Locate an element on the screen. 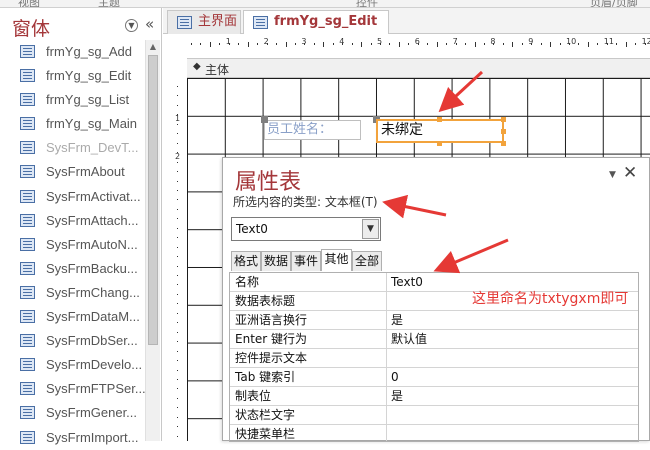  scroll-thumb is located at coordinates (153, 200).